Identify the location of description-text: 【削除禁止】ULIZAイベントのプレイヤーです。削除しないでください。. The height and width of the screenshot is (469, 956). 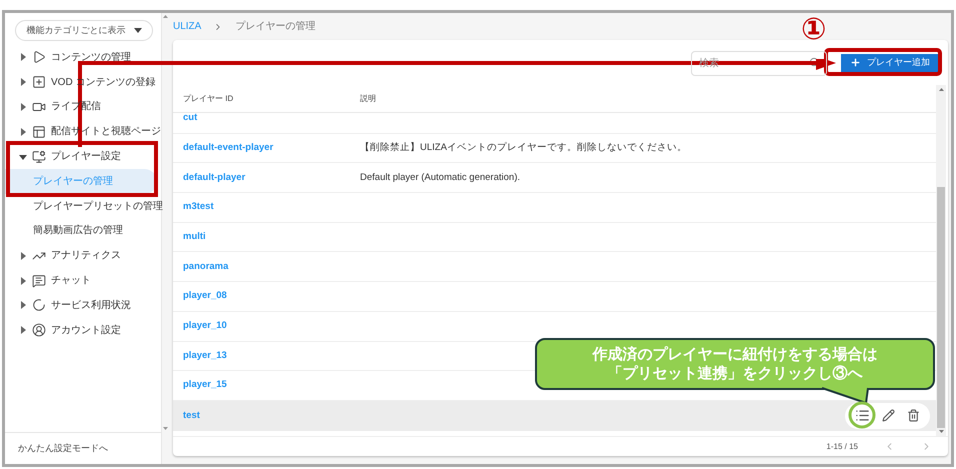
(523, 147).